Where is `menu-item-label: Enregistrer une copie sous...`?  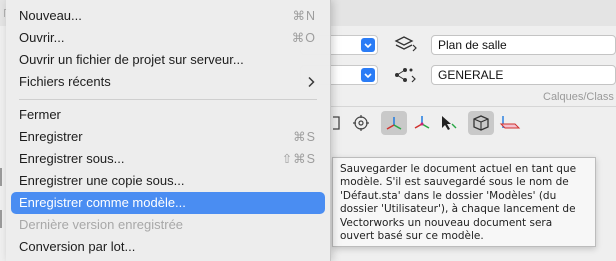
menu-item-label: Enregistrer une copie sous... is located at coordinates (102, 180).